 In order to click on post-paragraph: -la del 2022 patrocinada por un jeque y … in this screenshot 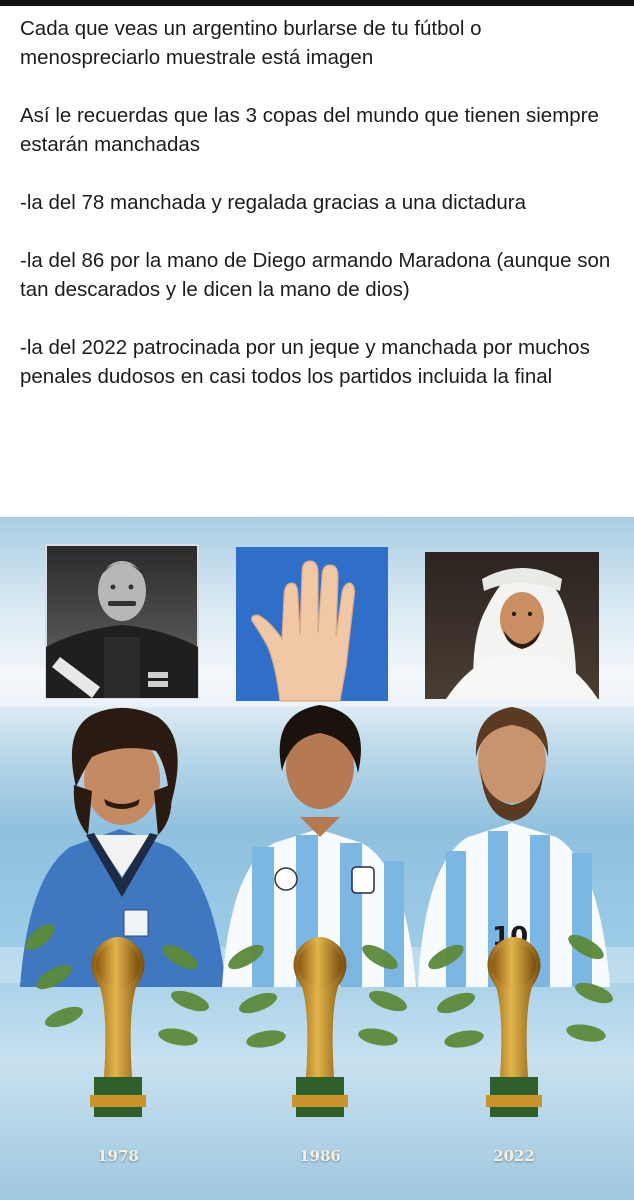, I will do `click(305, 362)`.